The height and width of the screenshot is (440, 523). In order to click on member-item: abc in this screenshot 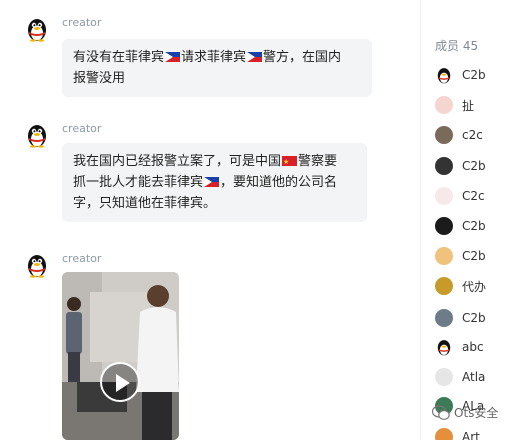, I will do `click(479, 347)`.